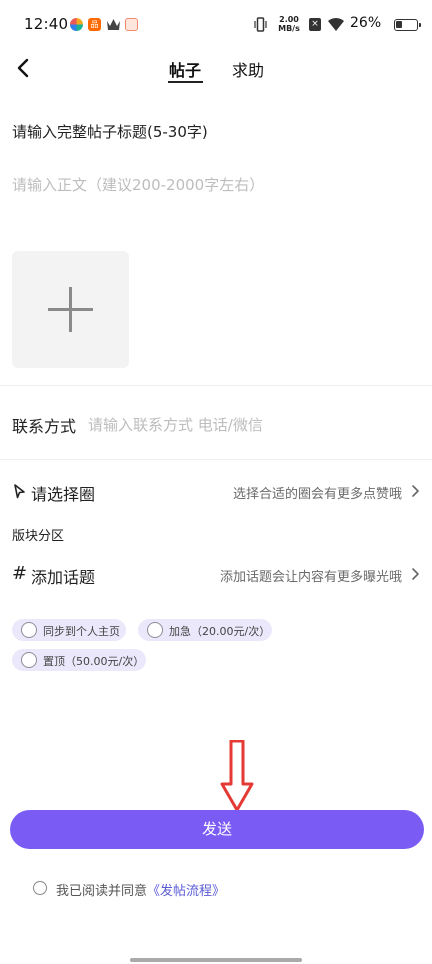 The image size is (432, 964). What do you see at coordinates (260, 24) in the screenshot?
I see `vibrate-icon` at bounding box center [260, 24].